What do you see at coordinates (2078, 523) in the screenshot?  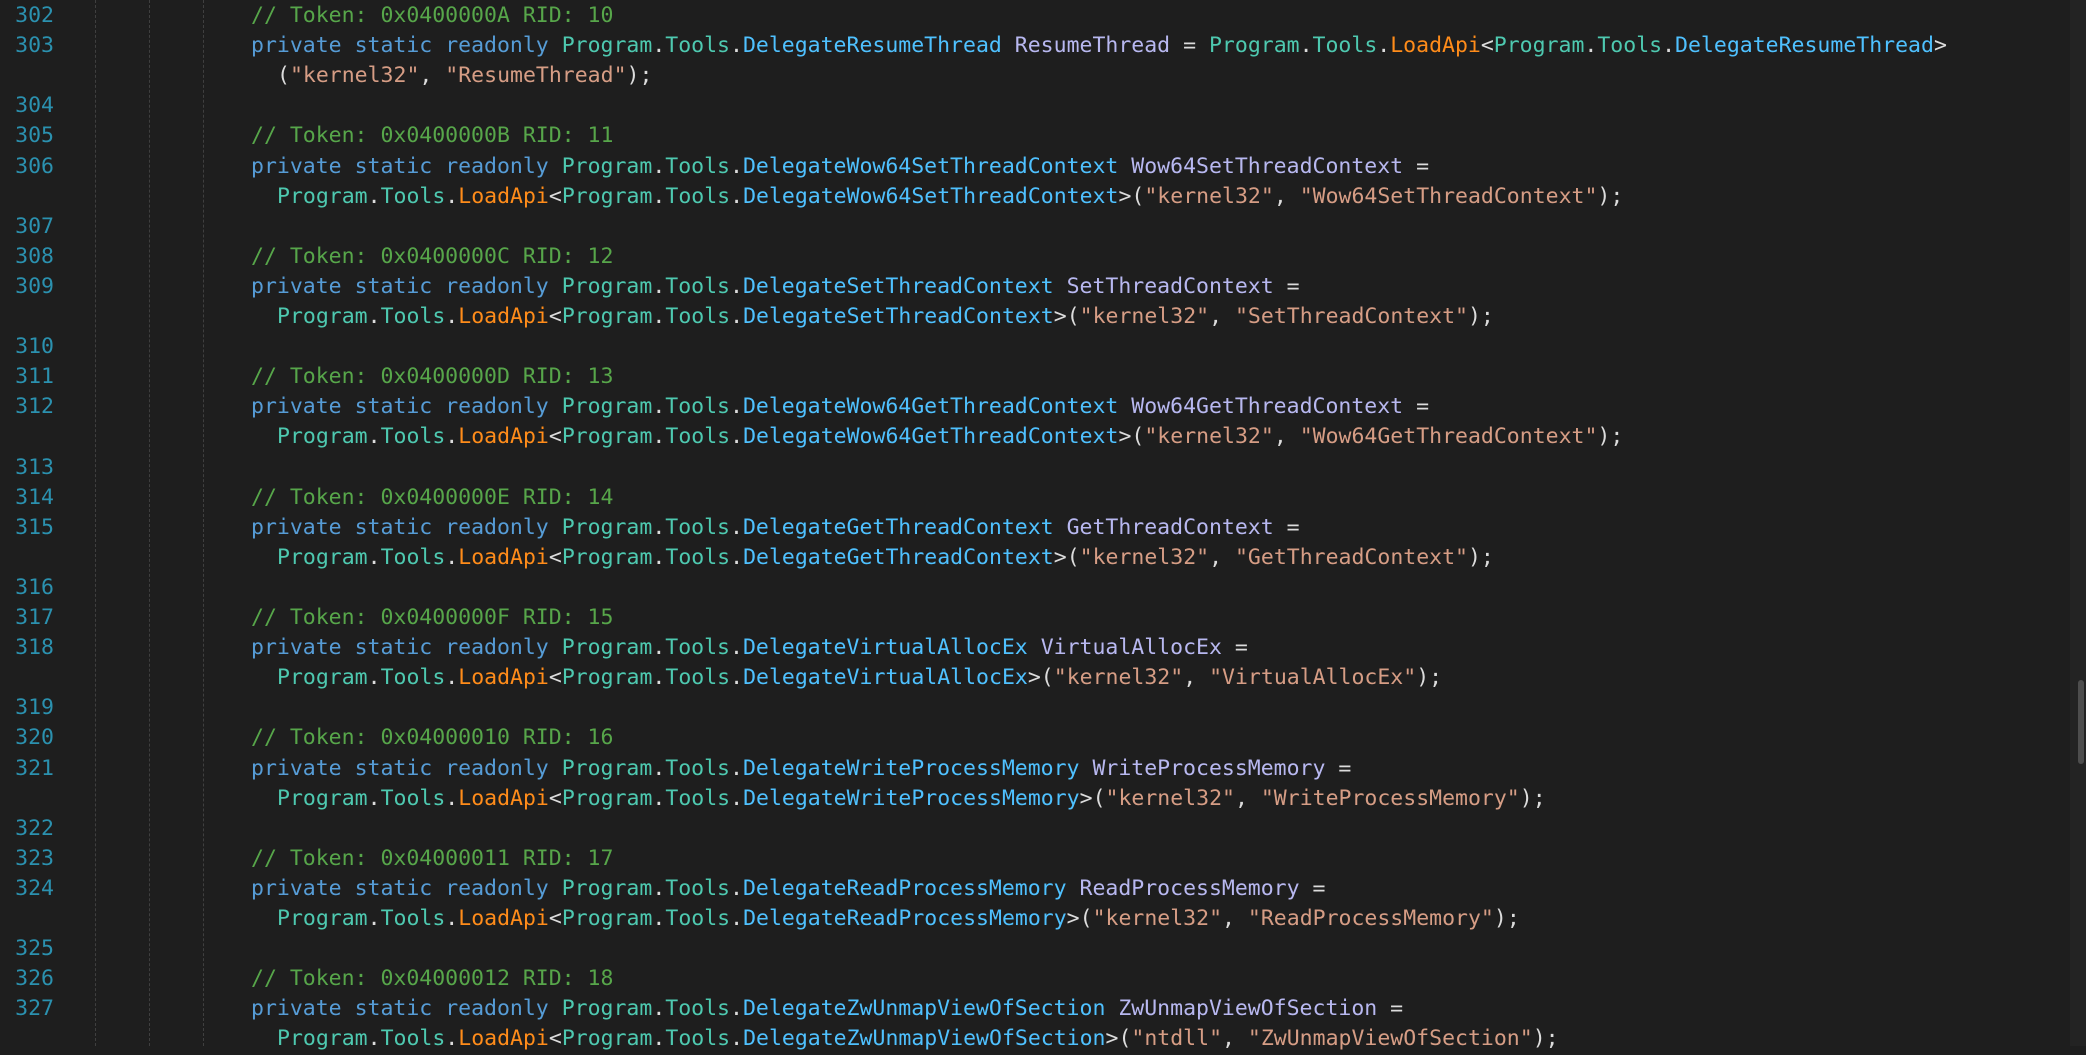 I see `vertical-scrollbar` at bounding box center [2078, 523].